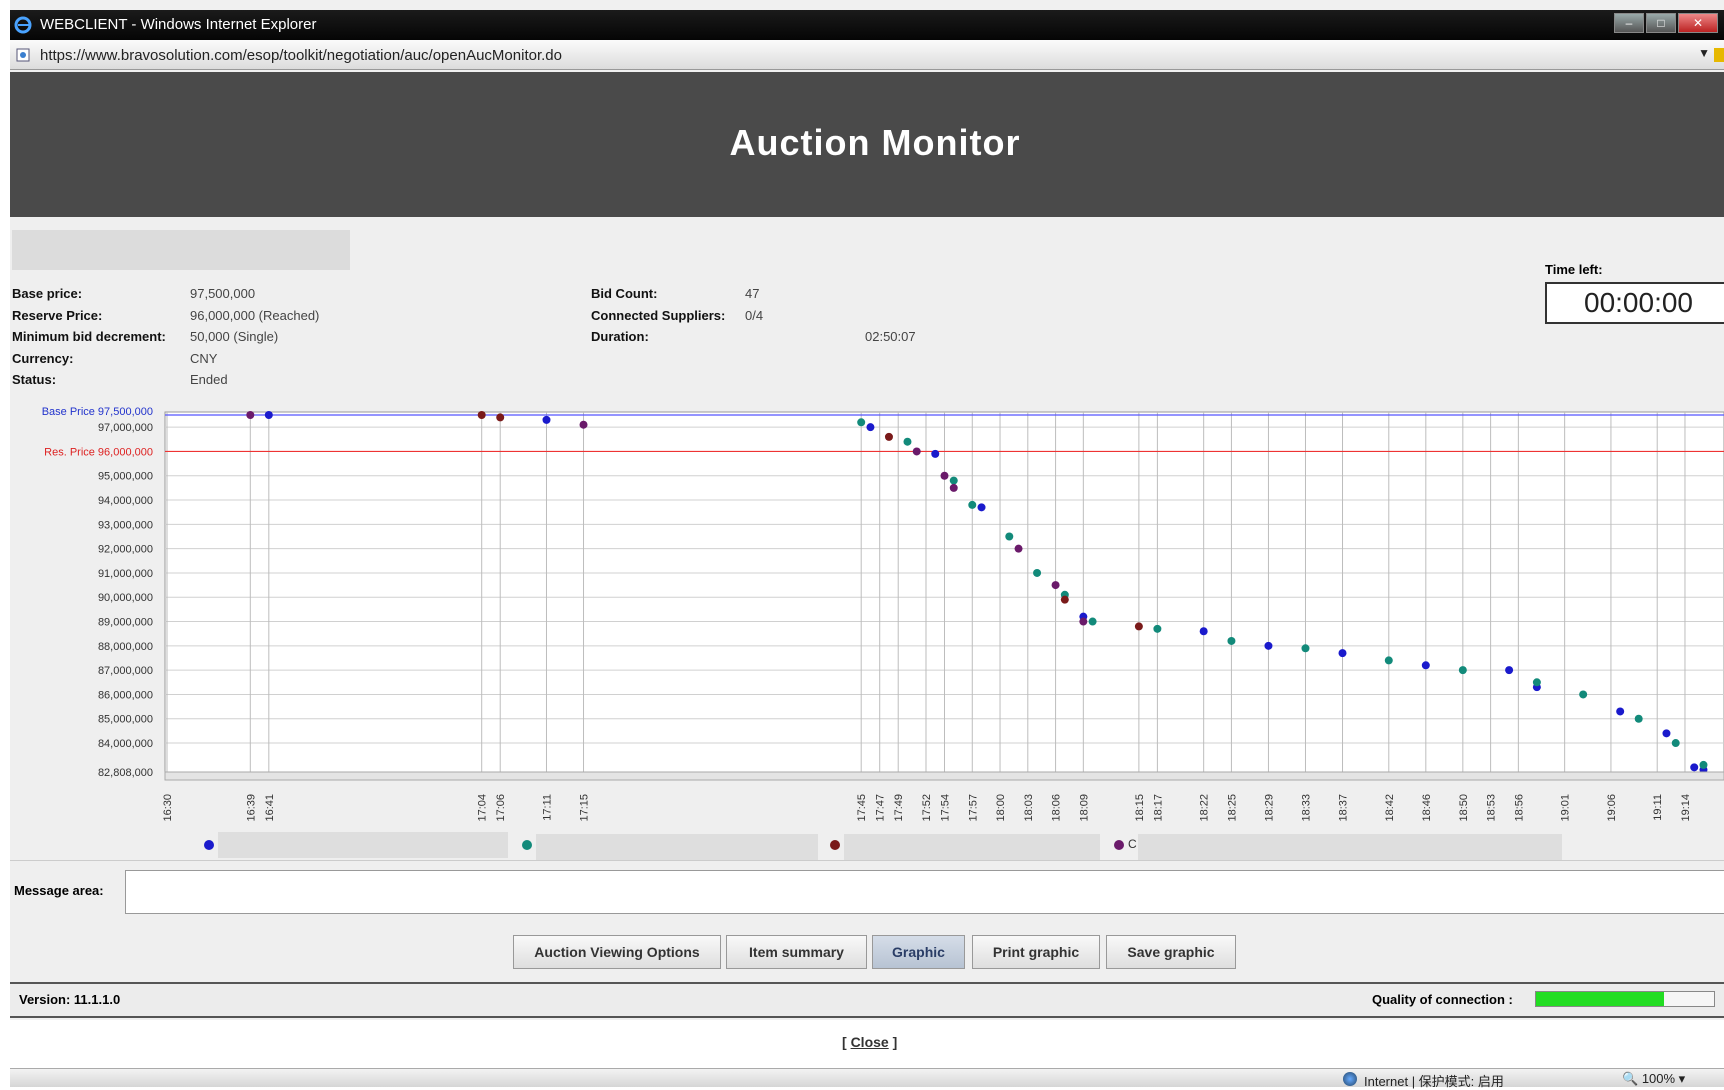  Describe the element at coordinates (585, 808) in the screenshot. I see `x-tick-label: 17:15` at that location.